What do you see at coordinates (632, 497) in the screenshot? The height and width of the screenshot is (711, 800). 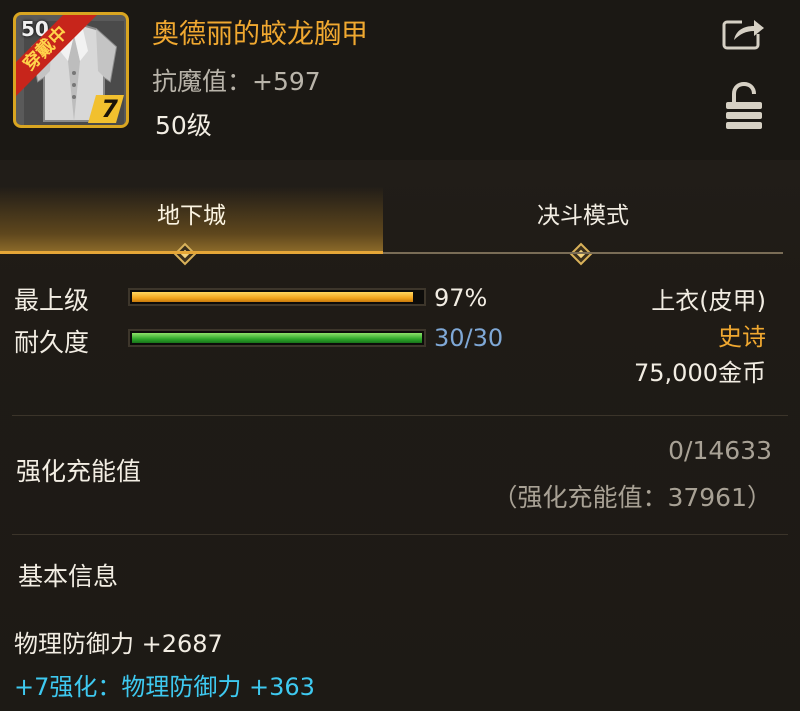 I see `charge-total: （强化充能值：37961）` at bounding box center [632, 497].